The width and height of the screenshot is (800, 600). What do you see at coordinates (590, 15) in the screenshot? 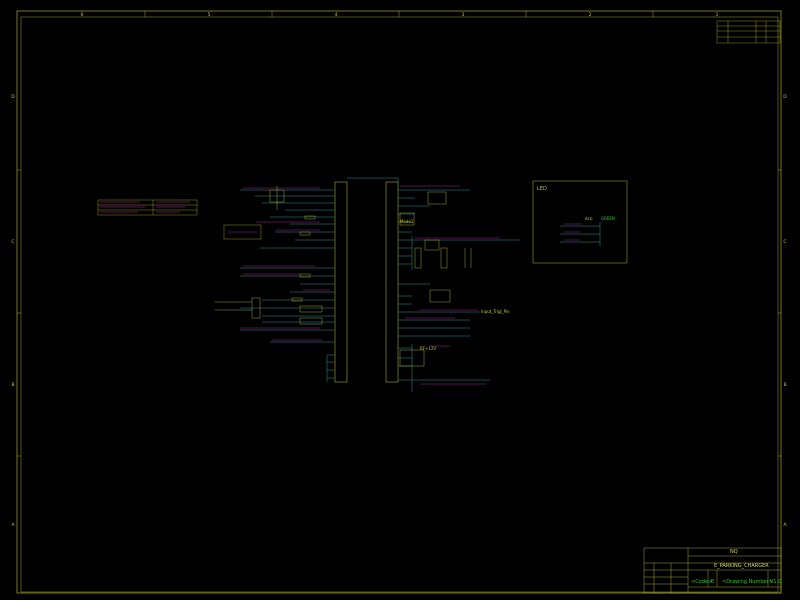
I see `column-label: 2` at bounding box center [590, 15].